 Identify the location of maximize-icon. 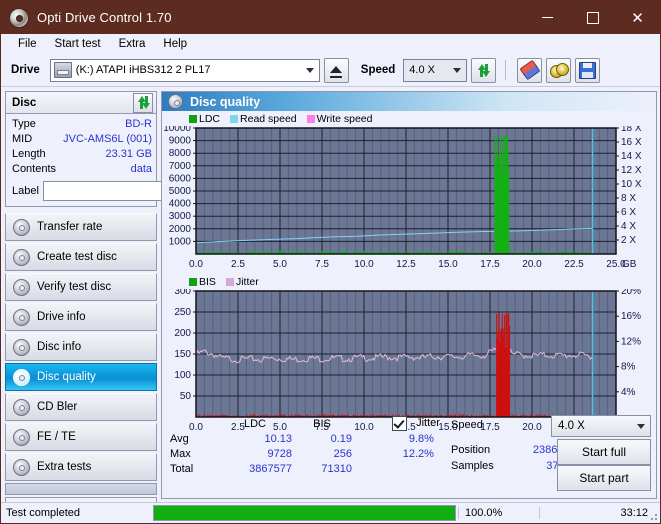
(592, 17).